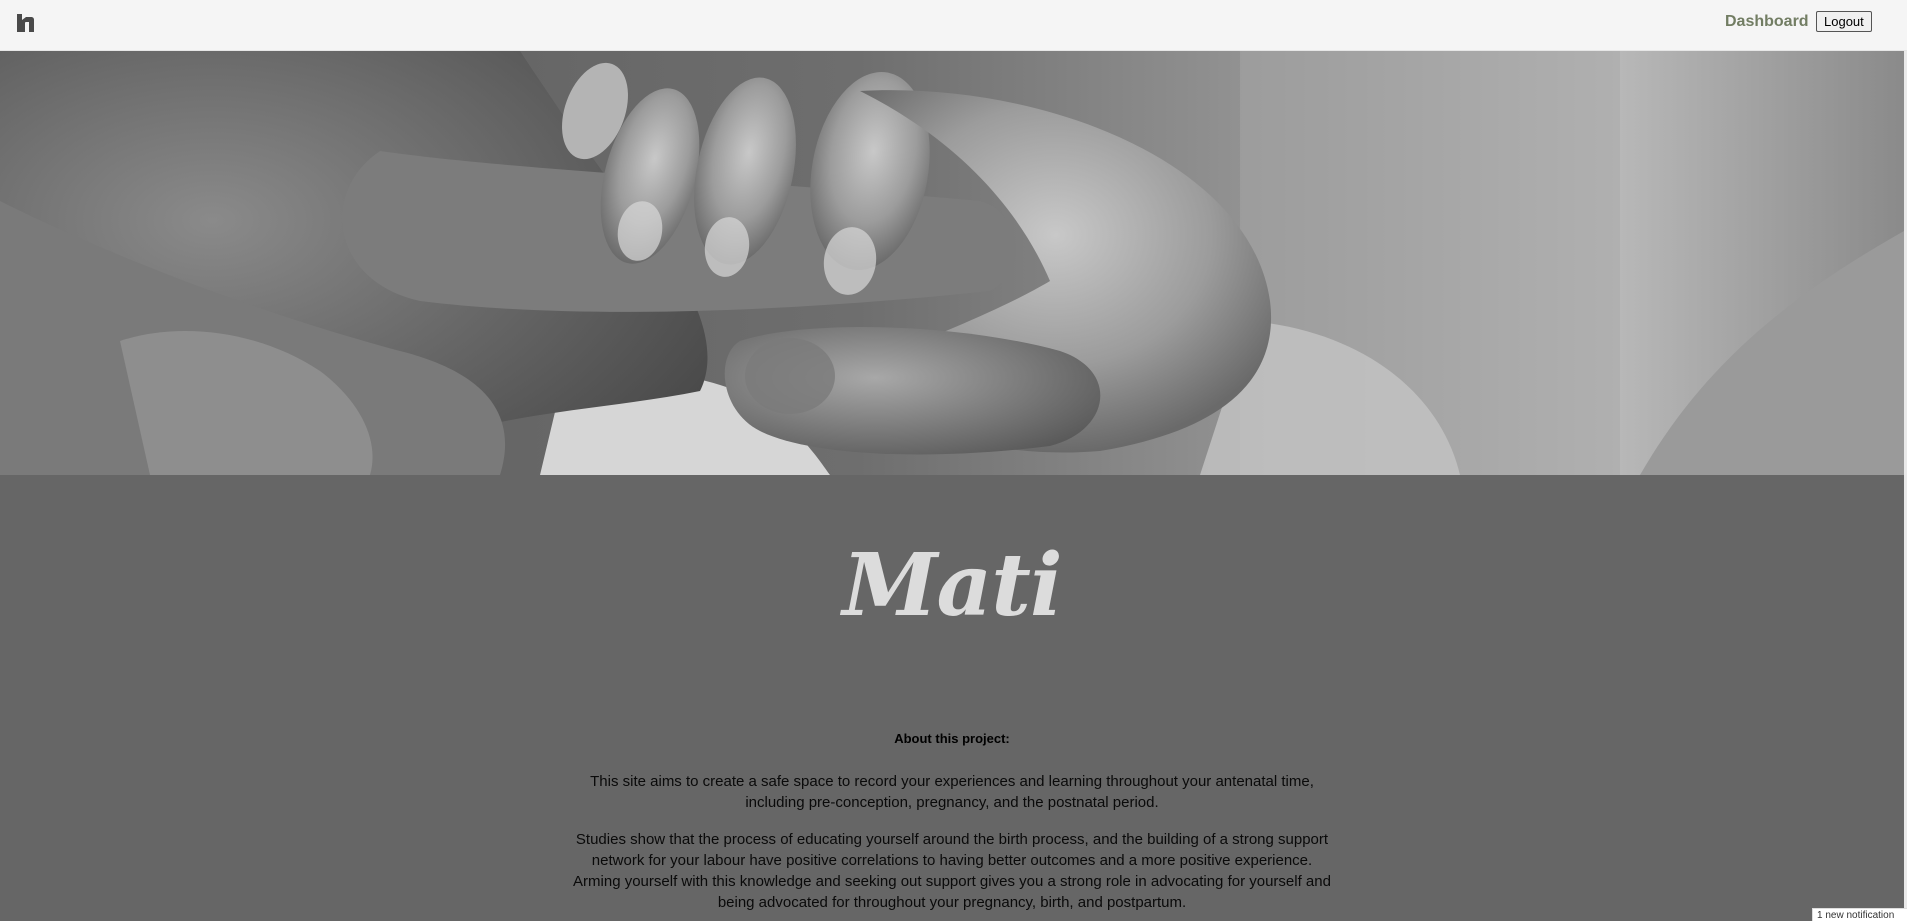 Image resolution: width=1907 pixels, height=921 pixels. What do you see at coordinates (952, 738) in the screenshot?
I see `about-heading: About this project:` at bounding box center [952, 738].